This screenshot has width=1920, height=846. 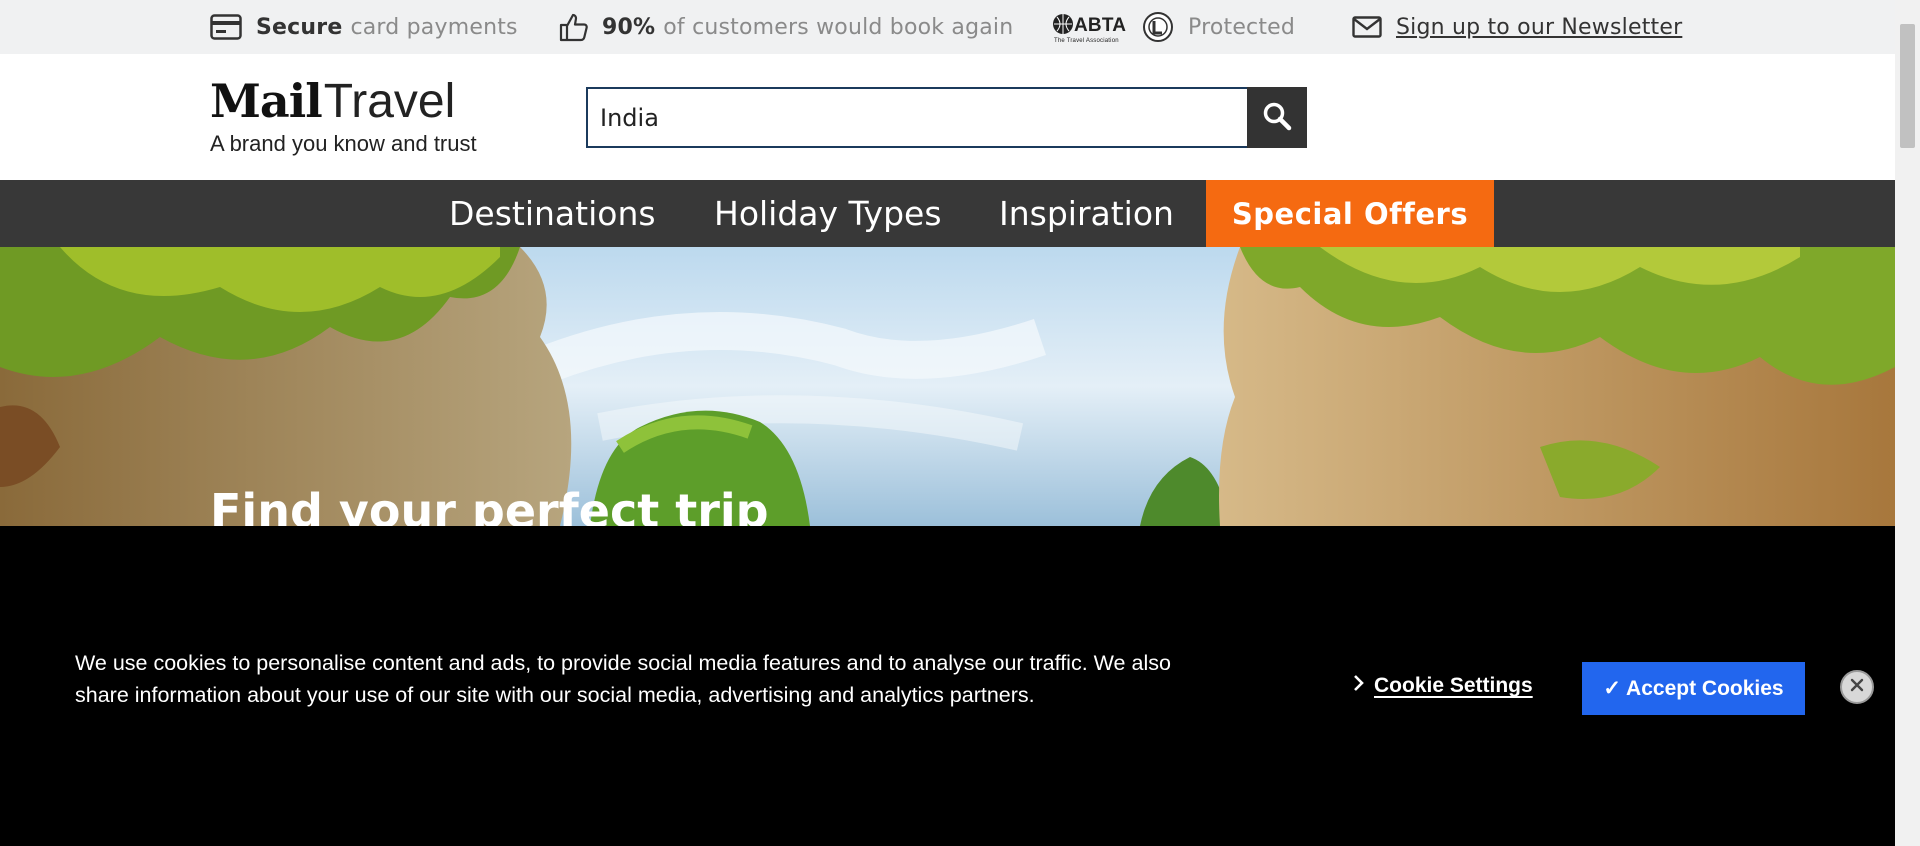 I want to click on rebook-text: of customers would book again, so click(x=838, y=27).